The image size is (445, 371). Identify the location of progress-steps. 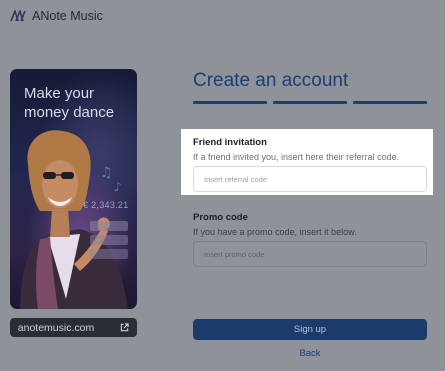
(310, 102).